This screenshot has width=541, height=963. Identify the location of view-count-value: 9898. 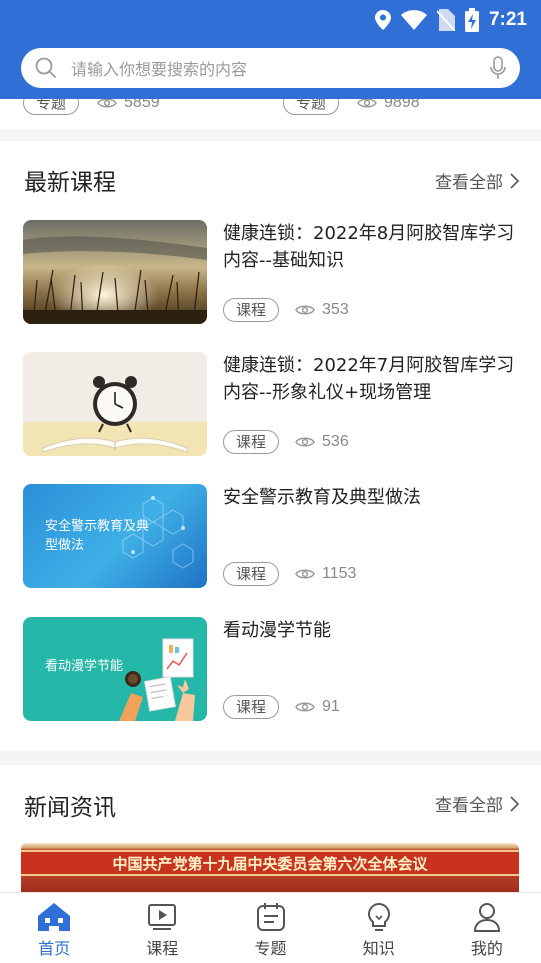
(402, 105).